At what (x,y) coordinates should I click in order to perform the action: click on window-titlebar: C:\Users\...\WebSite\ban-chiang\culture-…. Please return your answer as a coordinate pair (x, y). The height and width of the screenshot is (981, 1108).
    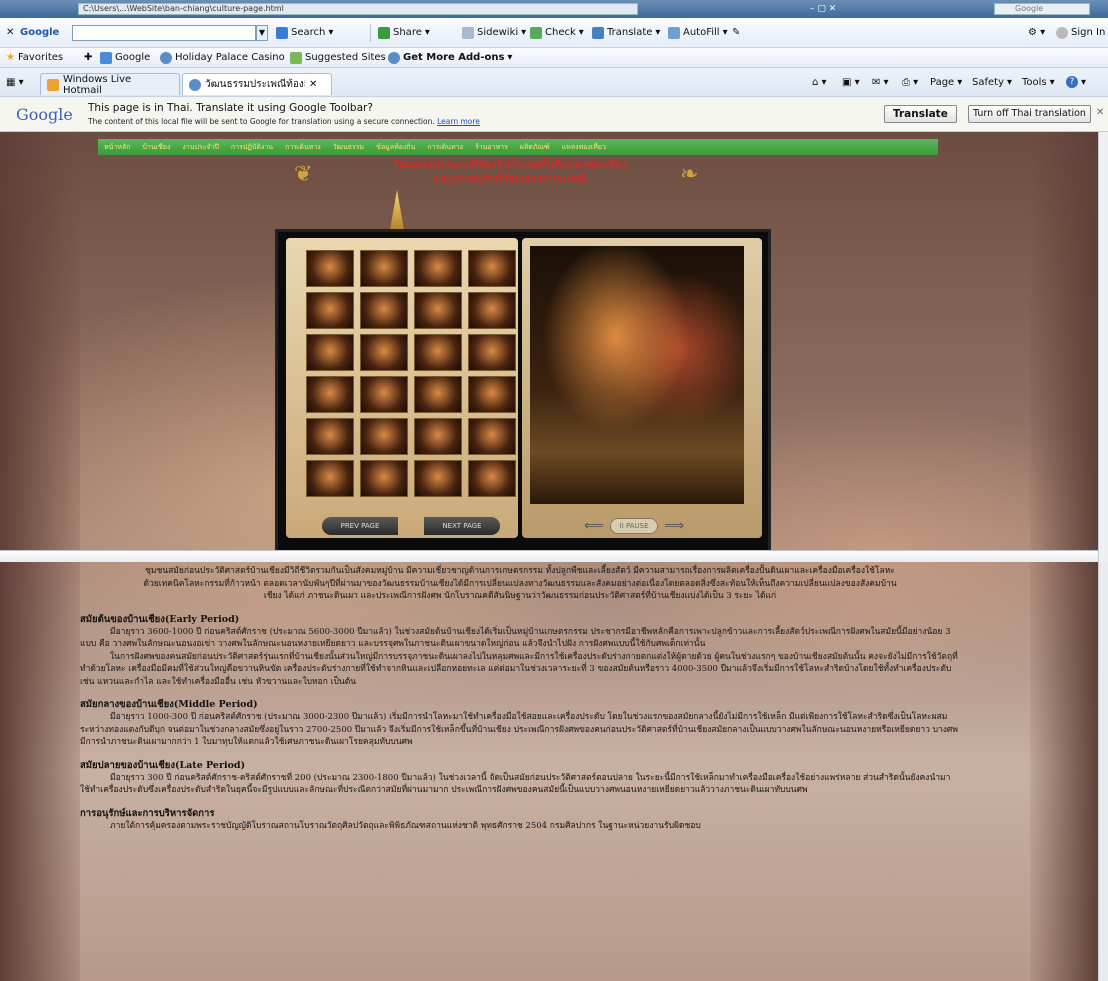
    Looking at the image, I should click on (554, 9).